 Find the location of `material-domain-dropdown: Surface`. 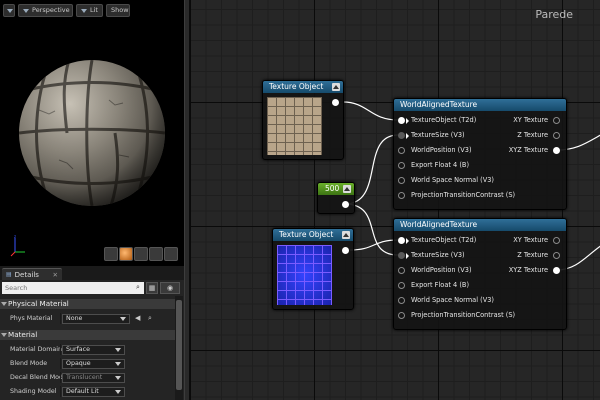

material-domain-dropdown: Surface is located at coordinates (93, 350).